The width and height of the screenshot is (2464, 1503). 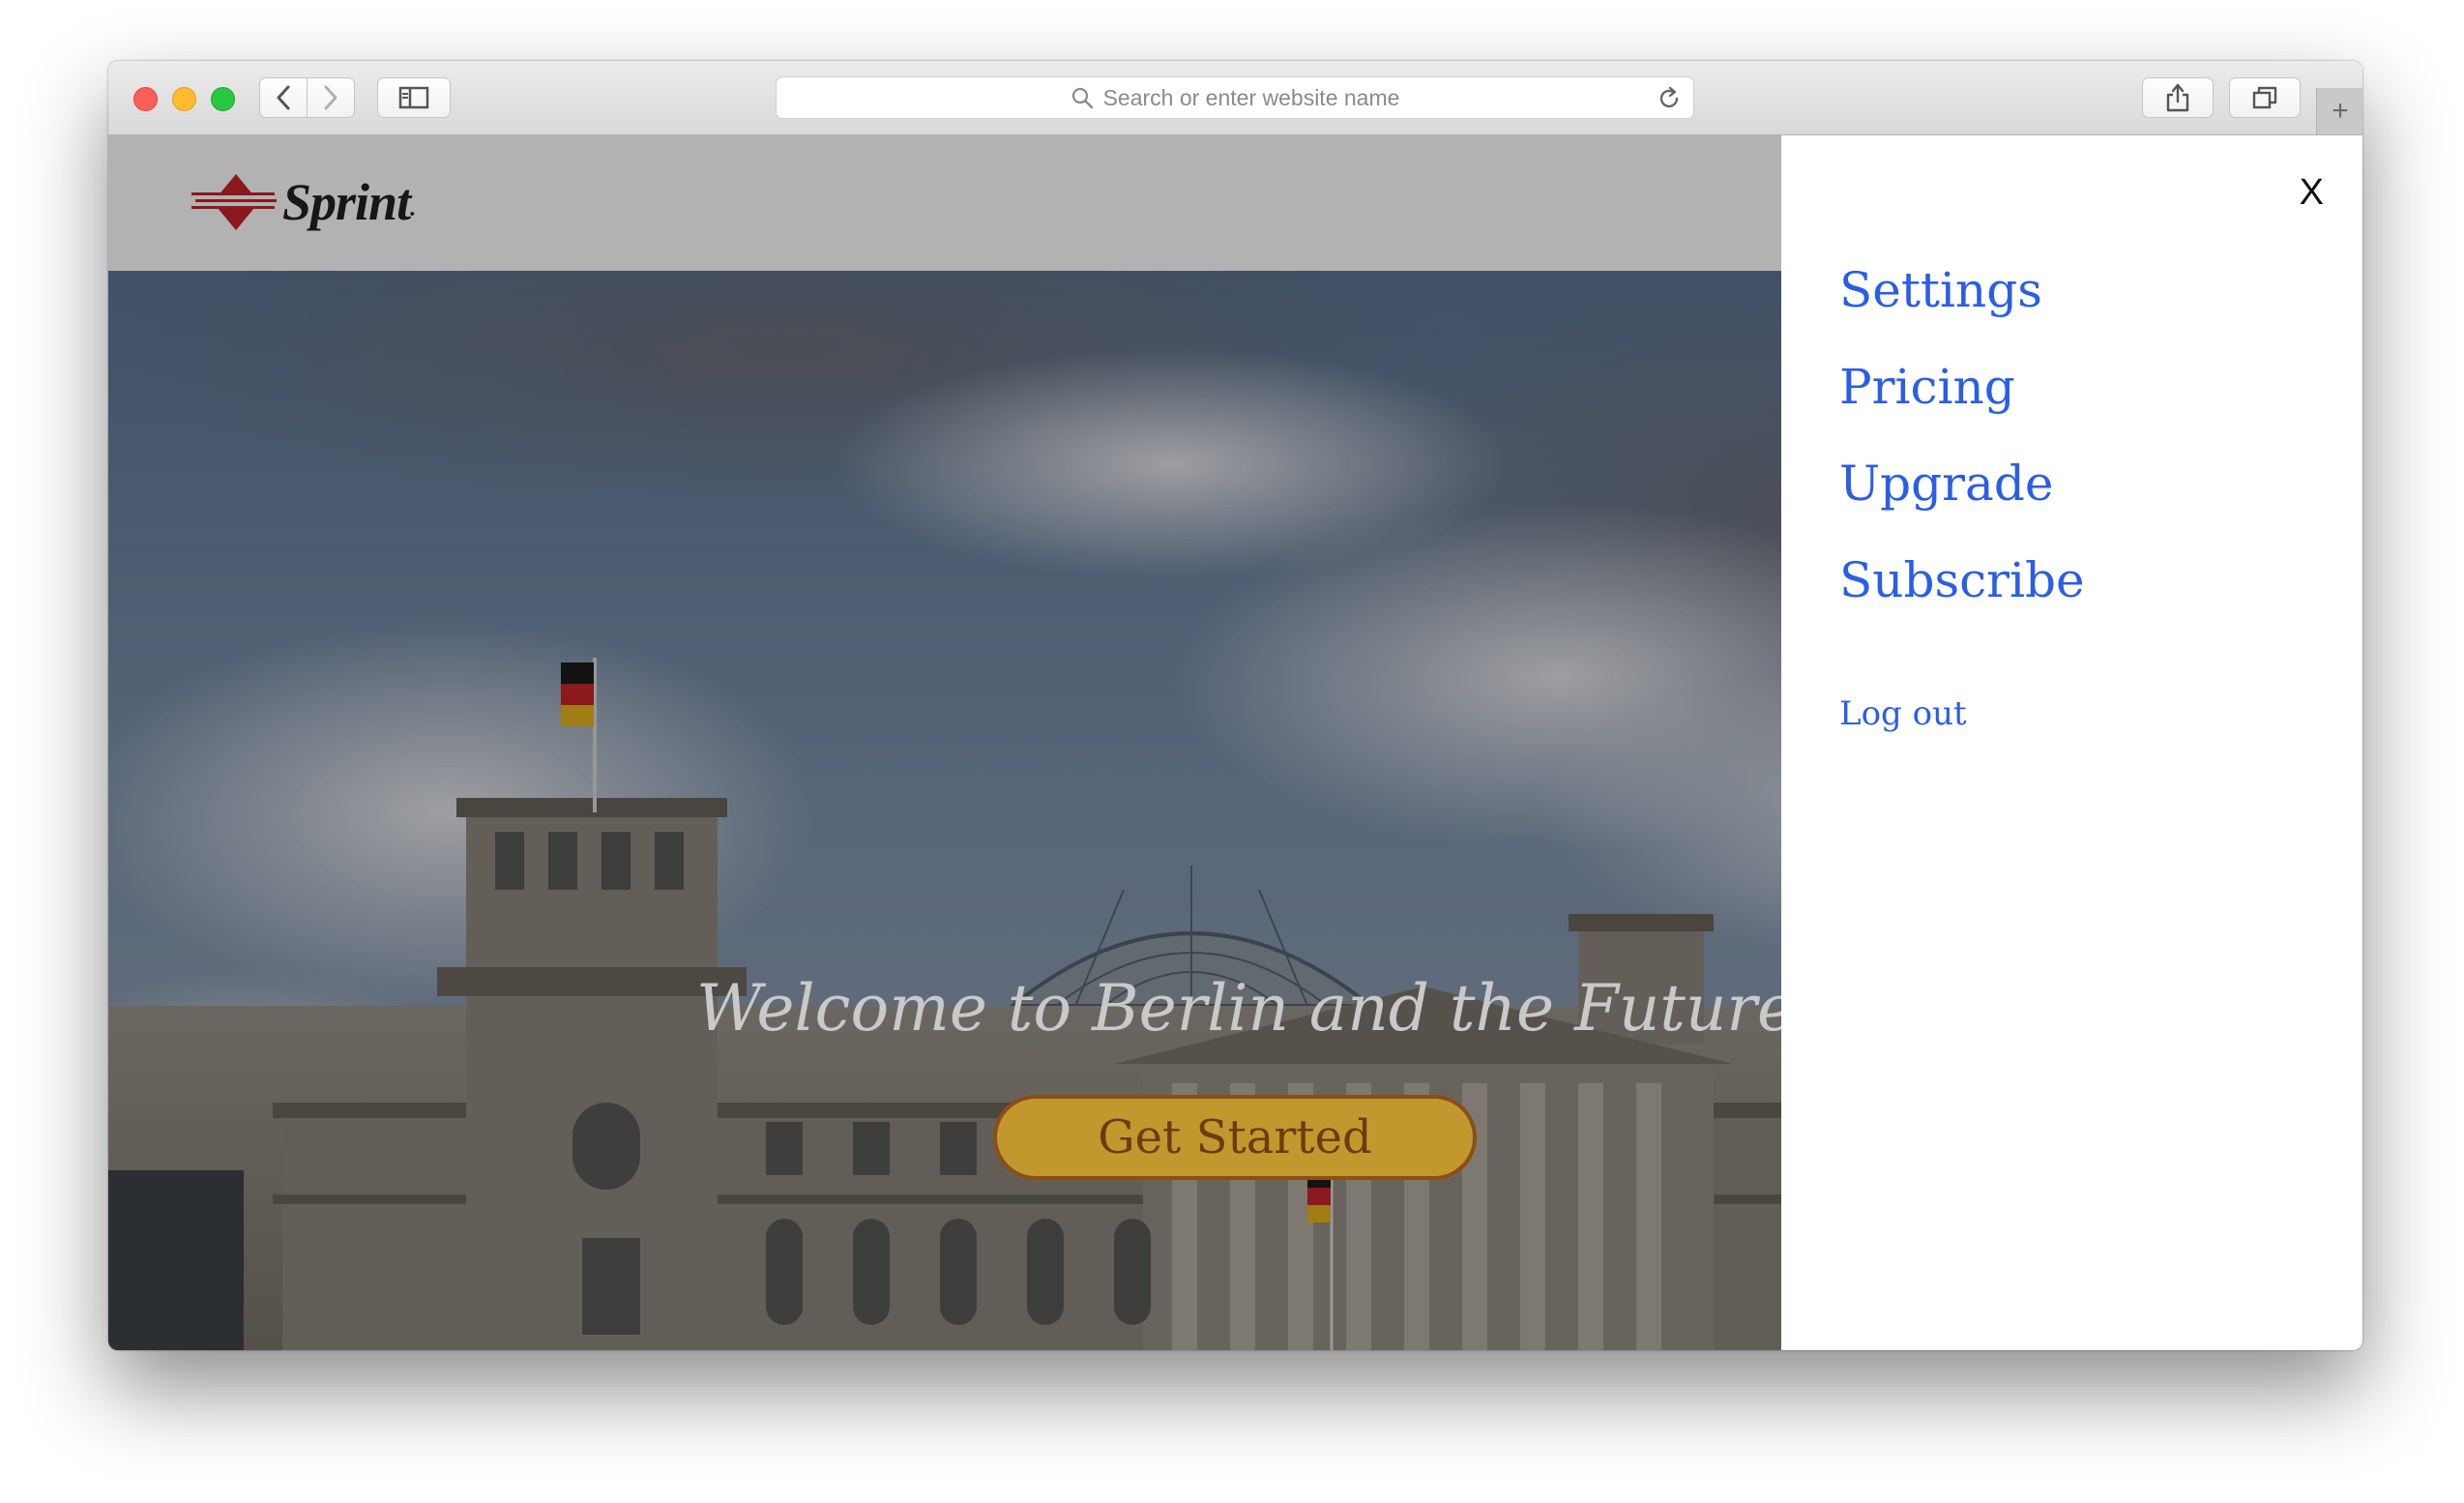 I want to click on share-icon, so click(x=2177, y=97).